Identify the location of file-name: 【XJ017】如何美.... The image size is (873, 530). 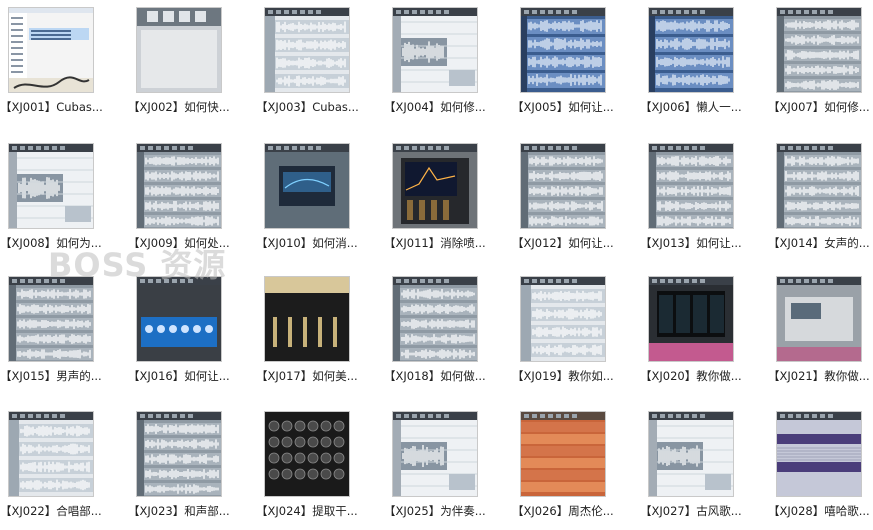
(307, 376).